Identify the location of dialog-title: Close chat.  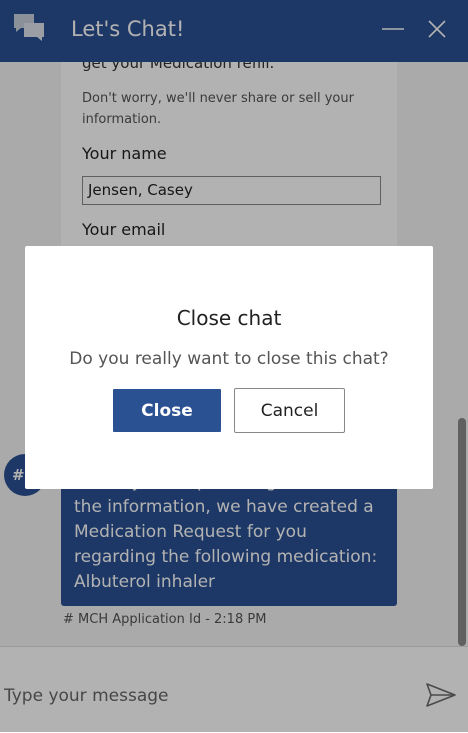
(229, 318).